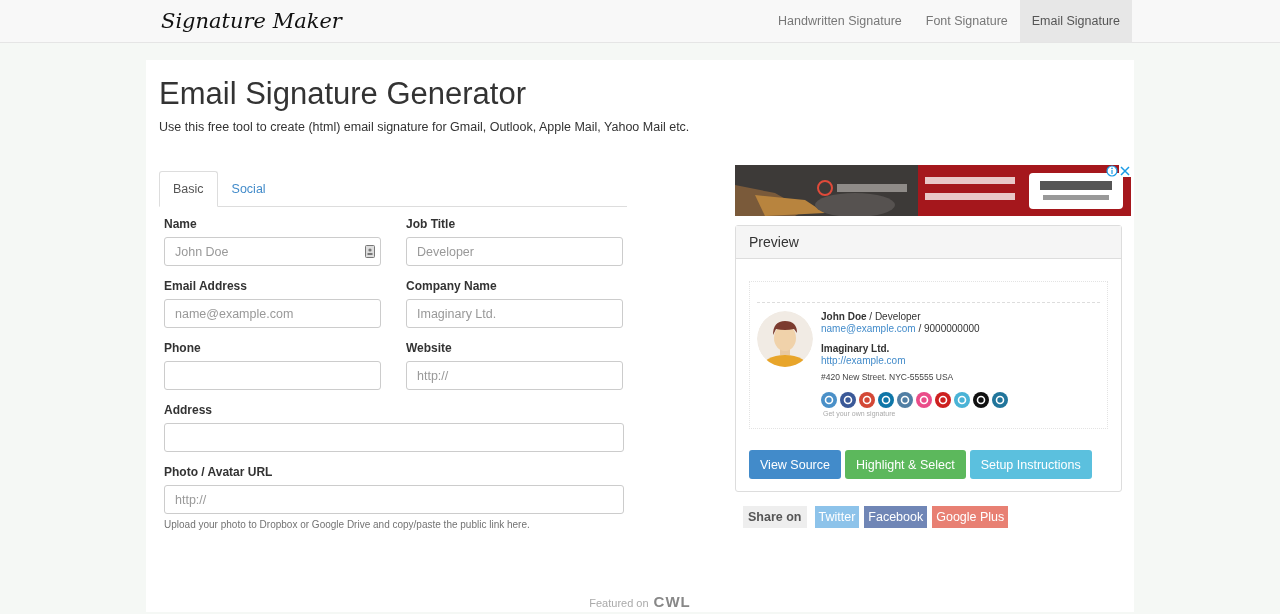 Image resolution: width=1280 pixels, height=614 pixels. I want to click on input-field: Imaginary Ltd., so click(514, 313).